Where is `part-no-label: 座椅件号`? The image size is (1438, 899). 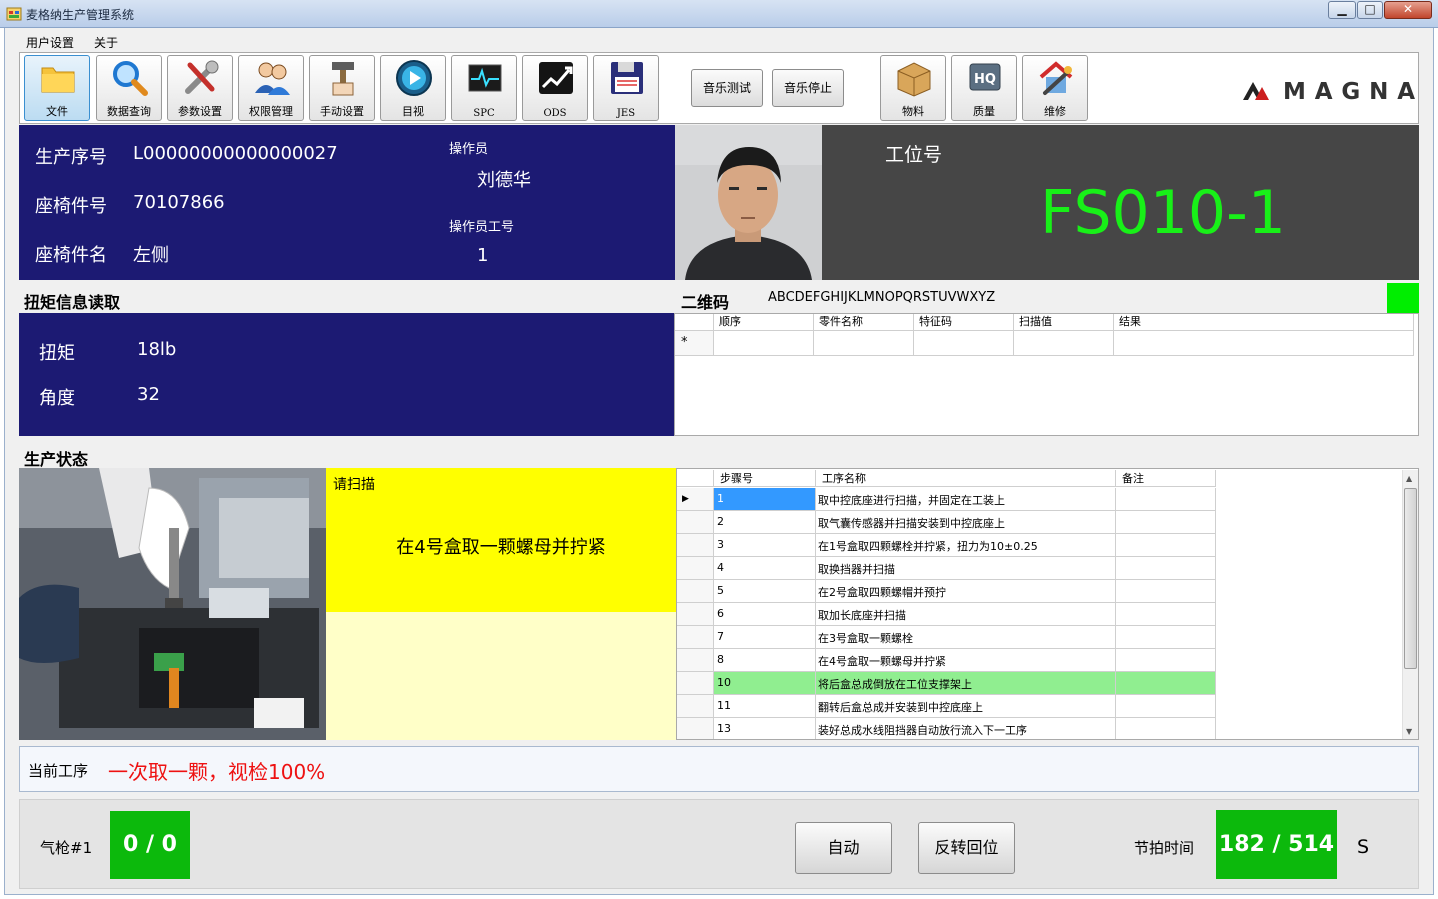
part-no-label: 座椅件号 is located at coordinates (71, 206).